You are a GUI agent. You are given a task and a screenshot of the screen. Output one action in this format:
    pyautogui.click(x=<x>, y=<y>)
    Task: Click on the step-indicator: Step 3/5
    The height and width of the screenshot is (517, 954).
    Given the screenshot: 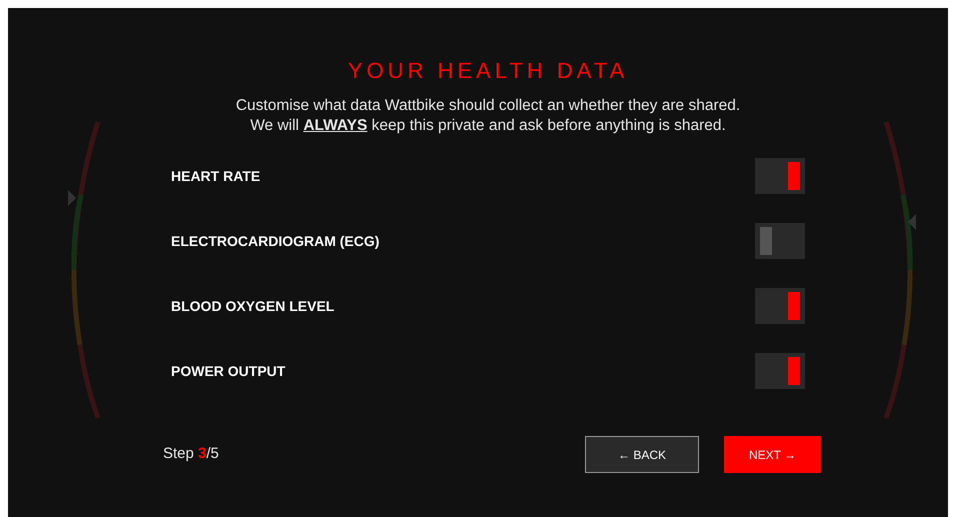 What is the action you would take?
    pyautogui.click(x=191, y=454)
    